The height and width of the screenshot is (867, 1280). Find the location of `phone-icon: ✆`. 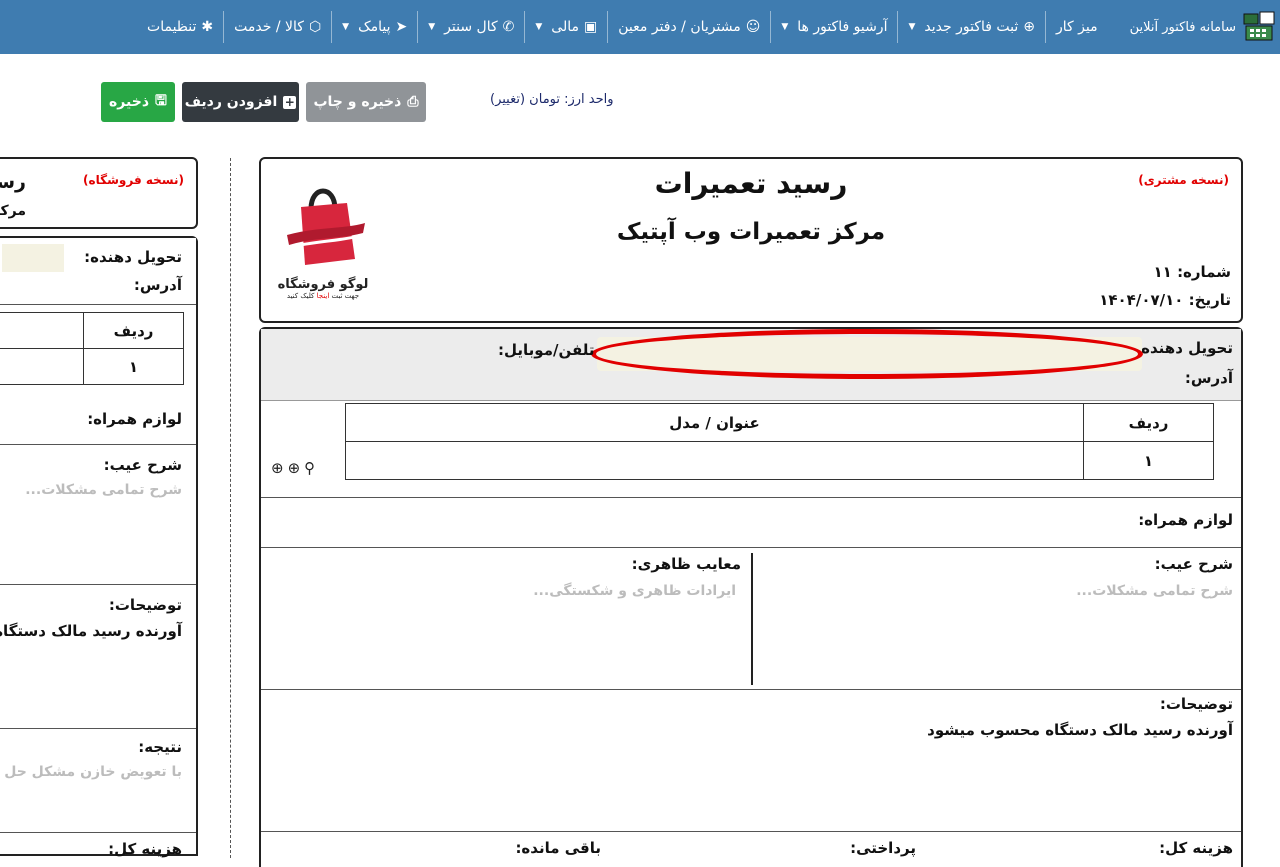

phone-icon: ✆ is located at coordinates (508, 27).